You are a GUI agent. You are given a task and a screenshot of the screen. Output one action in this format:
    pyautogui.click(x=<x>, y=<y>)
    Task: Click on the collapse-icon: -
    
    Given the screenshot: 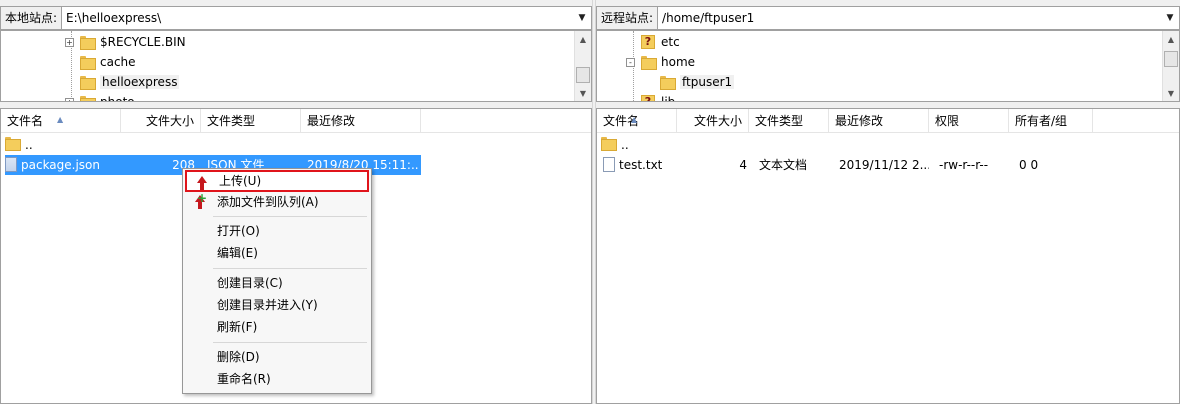 What is the action you would take?
    pyautogui.click(x=630, y=62)
    